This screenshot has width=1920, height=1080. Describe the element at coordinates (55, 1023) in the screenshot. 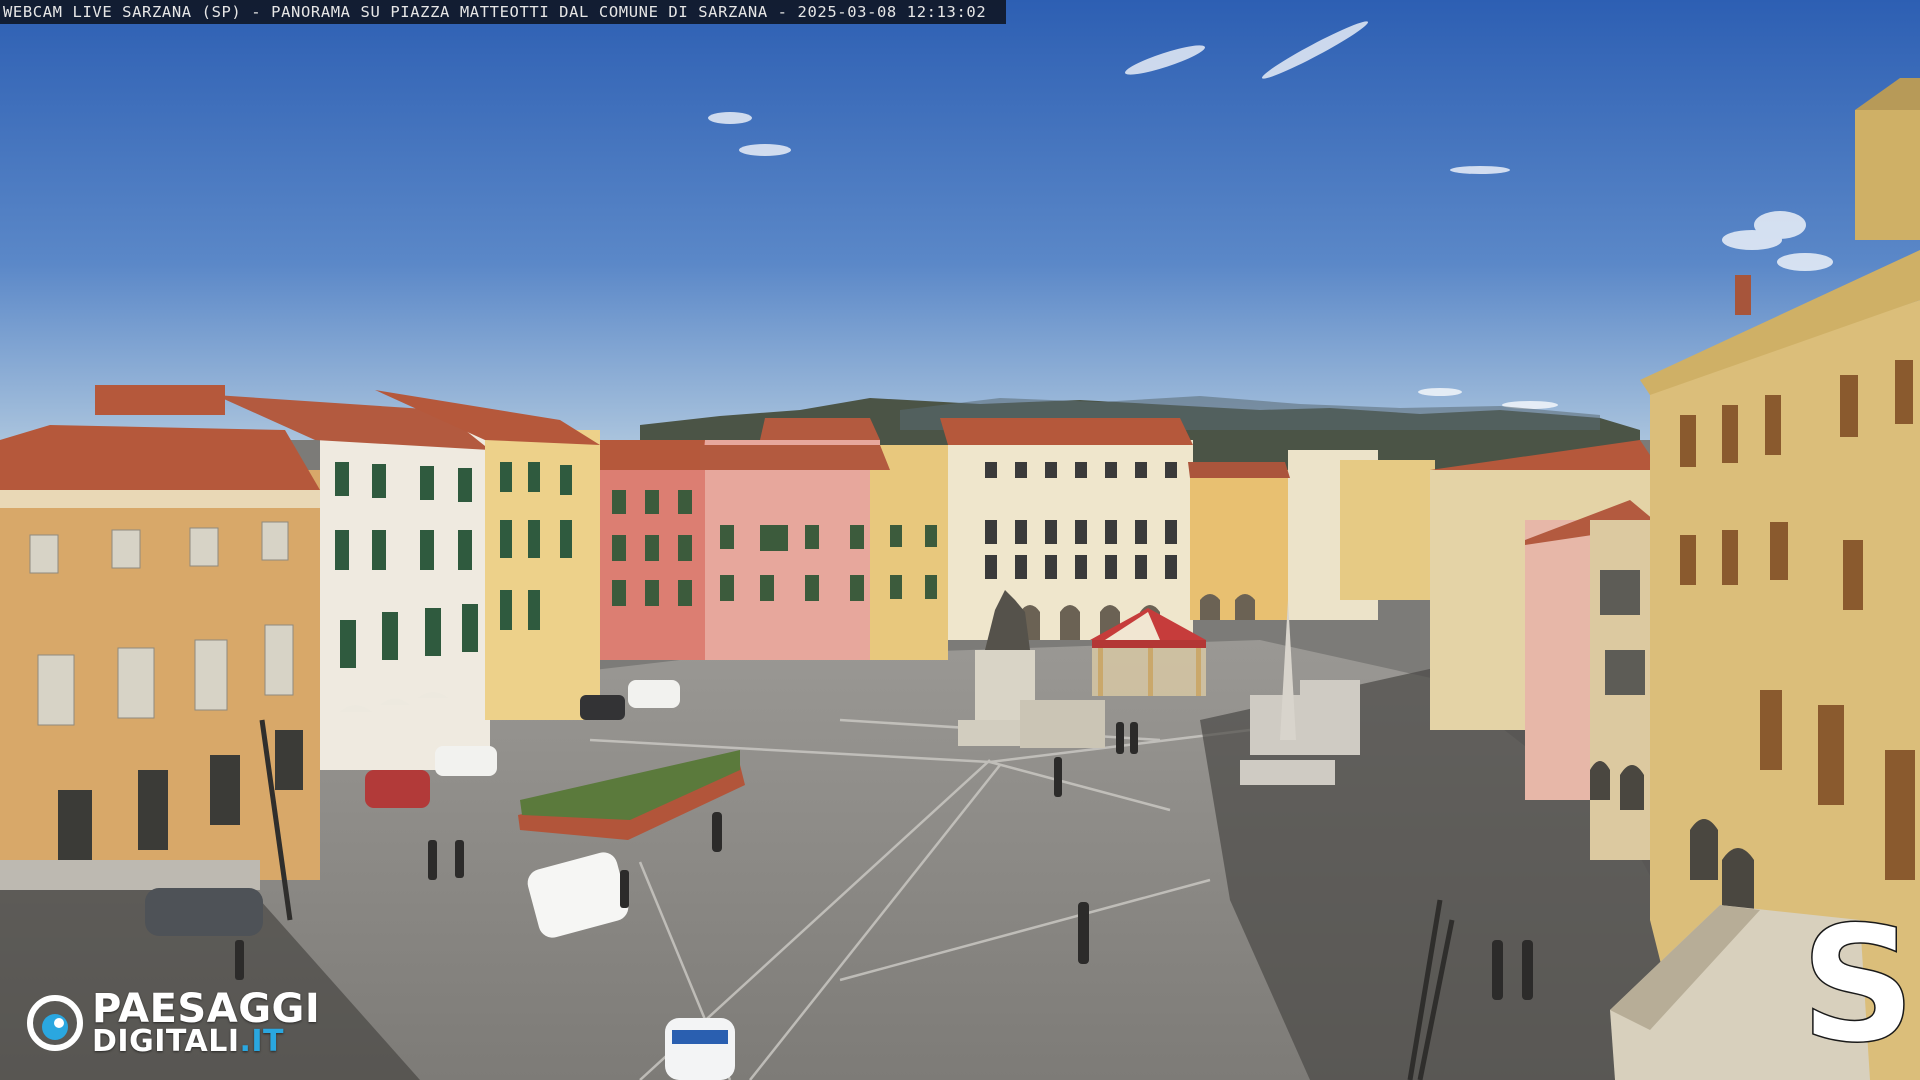

I see `eye-icon` at that location.